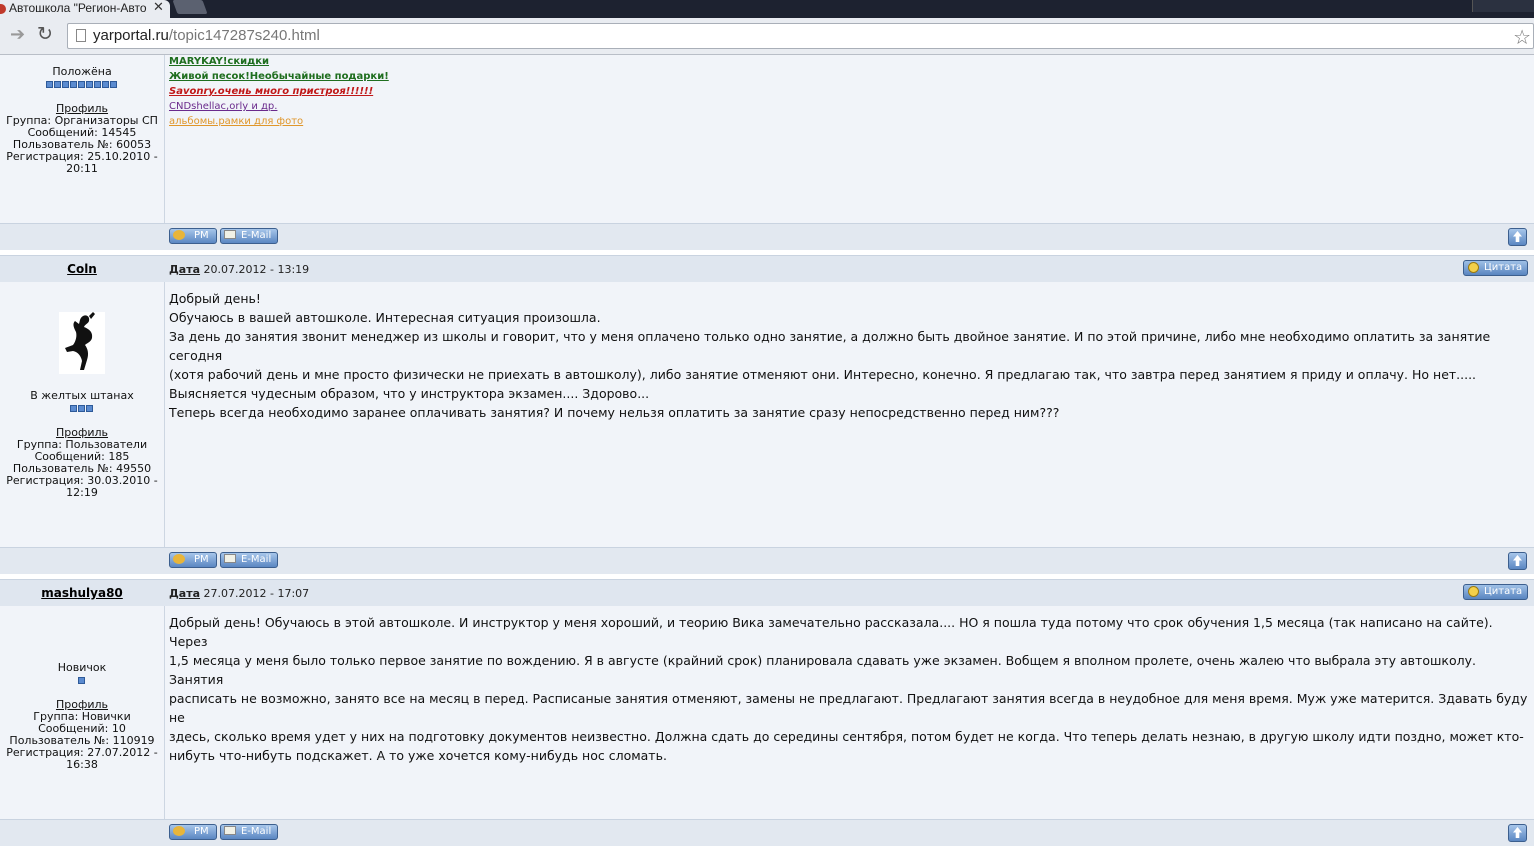 Image resolution: width=1534 pixels, height=846 pixels. I want to click on author-name: Coln, so click(82, 269).